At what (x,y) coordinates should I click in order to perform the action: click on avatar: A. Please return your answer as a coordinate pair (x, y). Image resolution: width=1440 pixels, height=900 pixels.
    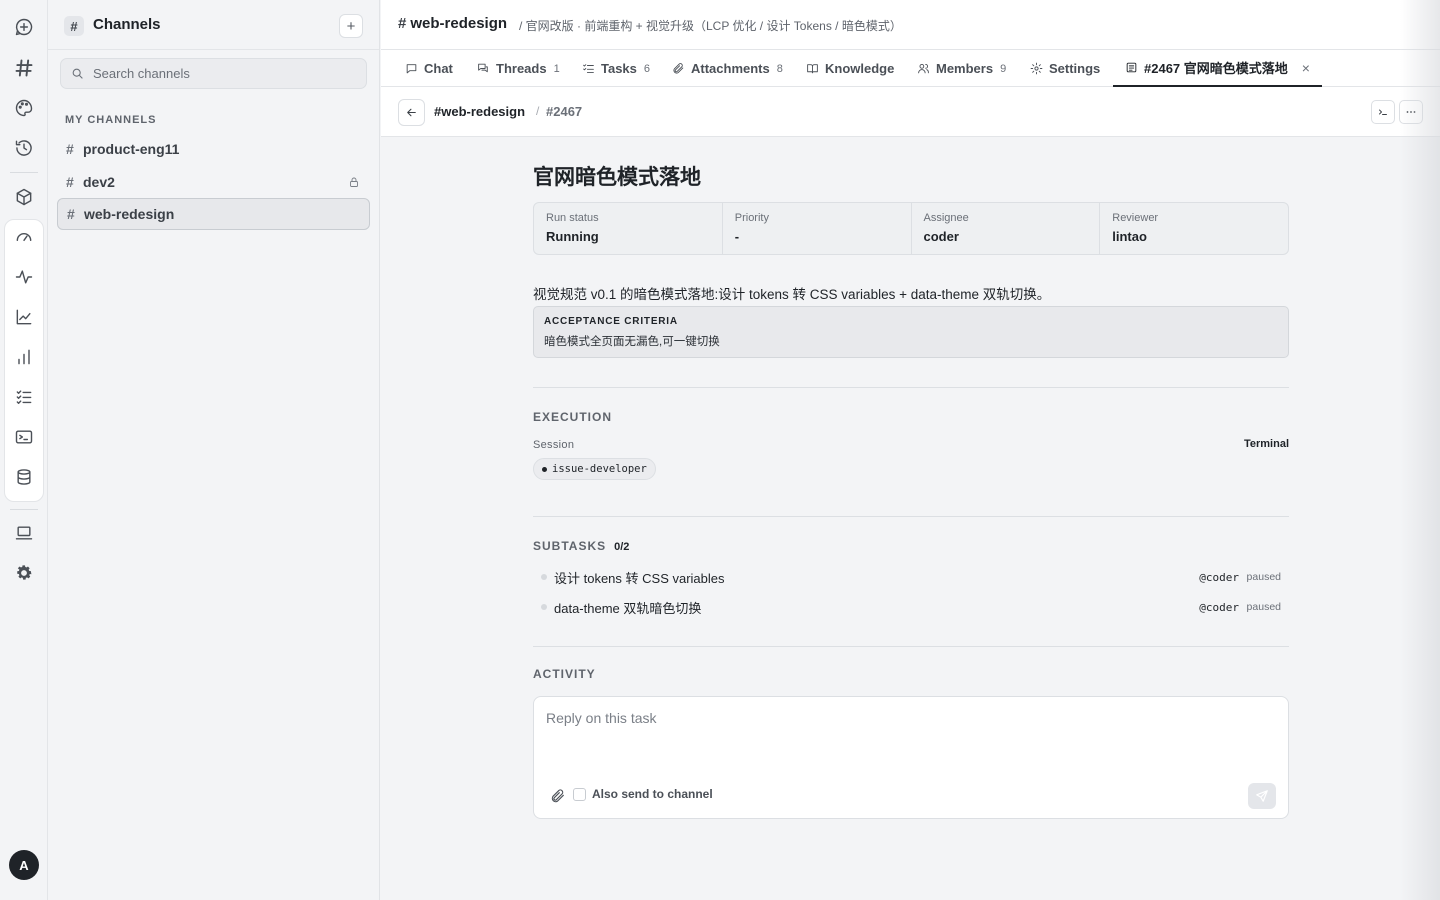
    Looking at the image, I should click on (24, 865).